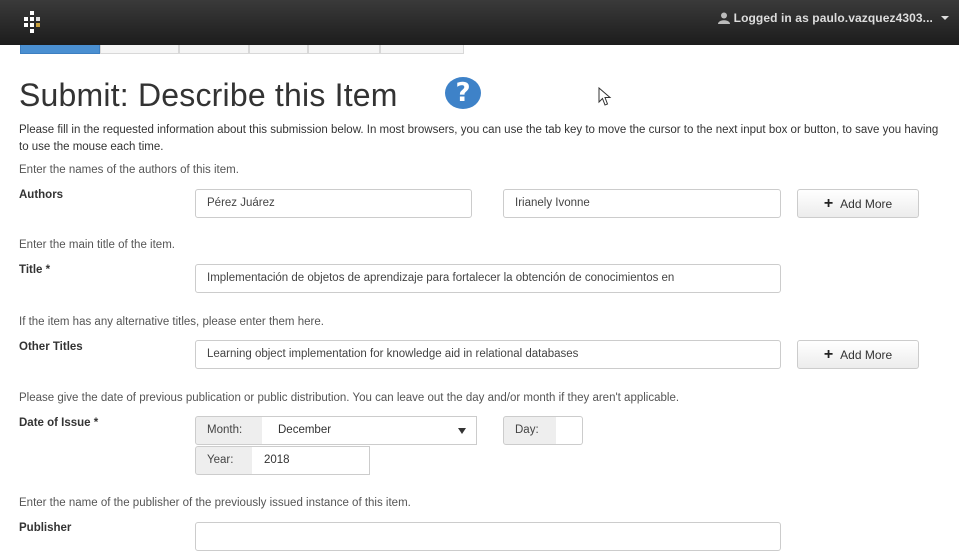 The width and height of the screenshot is (959, 559). I want to click on publisher-input, so click(488, 536).